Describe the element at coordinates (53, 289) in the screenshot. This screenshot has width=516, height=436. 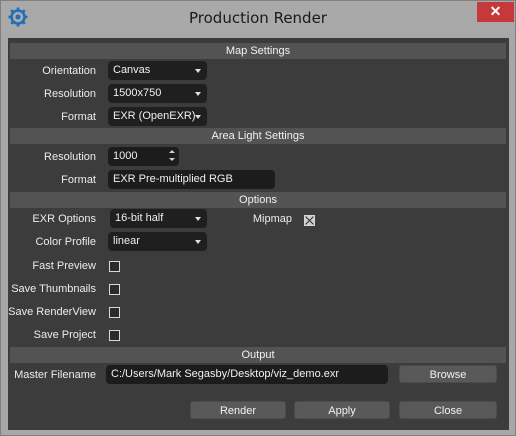
I see `save-thumbnails-label: Save Thumbnails` at that location.